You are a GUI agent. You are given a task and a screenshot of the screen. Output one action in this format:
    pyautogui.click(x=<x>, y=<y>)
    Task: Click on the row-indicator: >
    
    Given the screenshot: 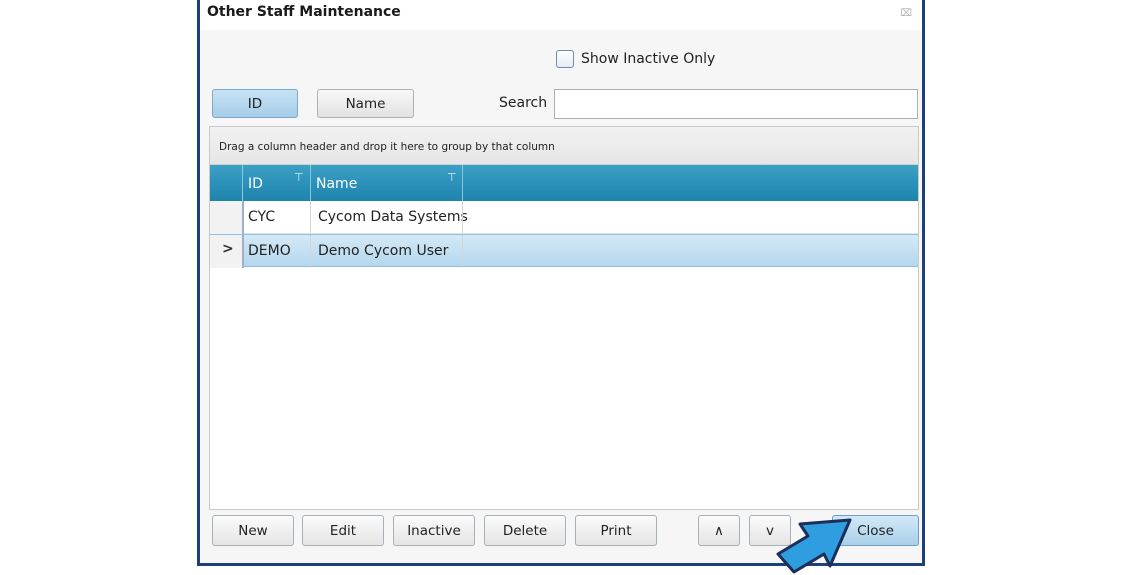 What is the action you would take?
    pyautogui.click(x=226, y=251)
    